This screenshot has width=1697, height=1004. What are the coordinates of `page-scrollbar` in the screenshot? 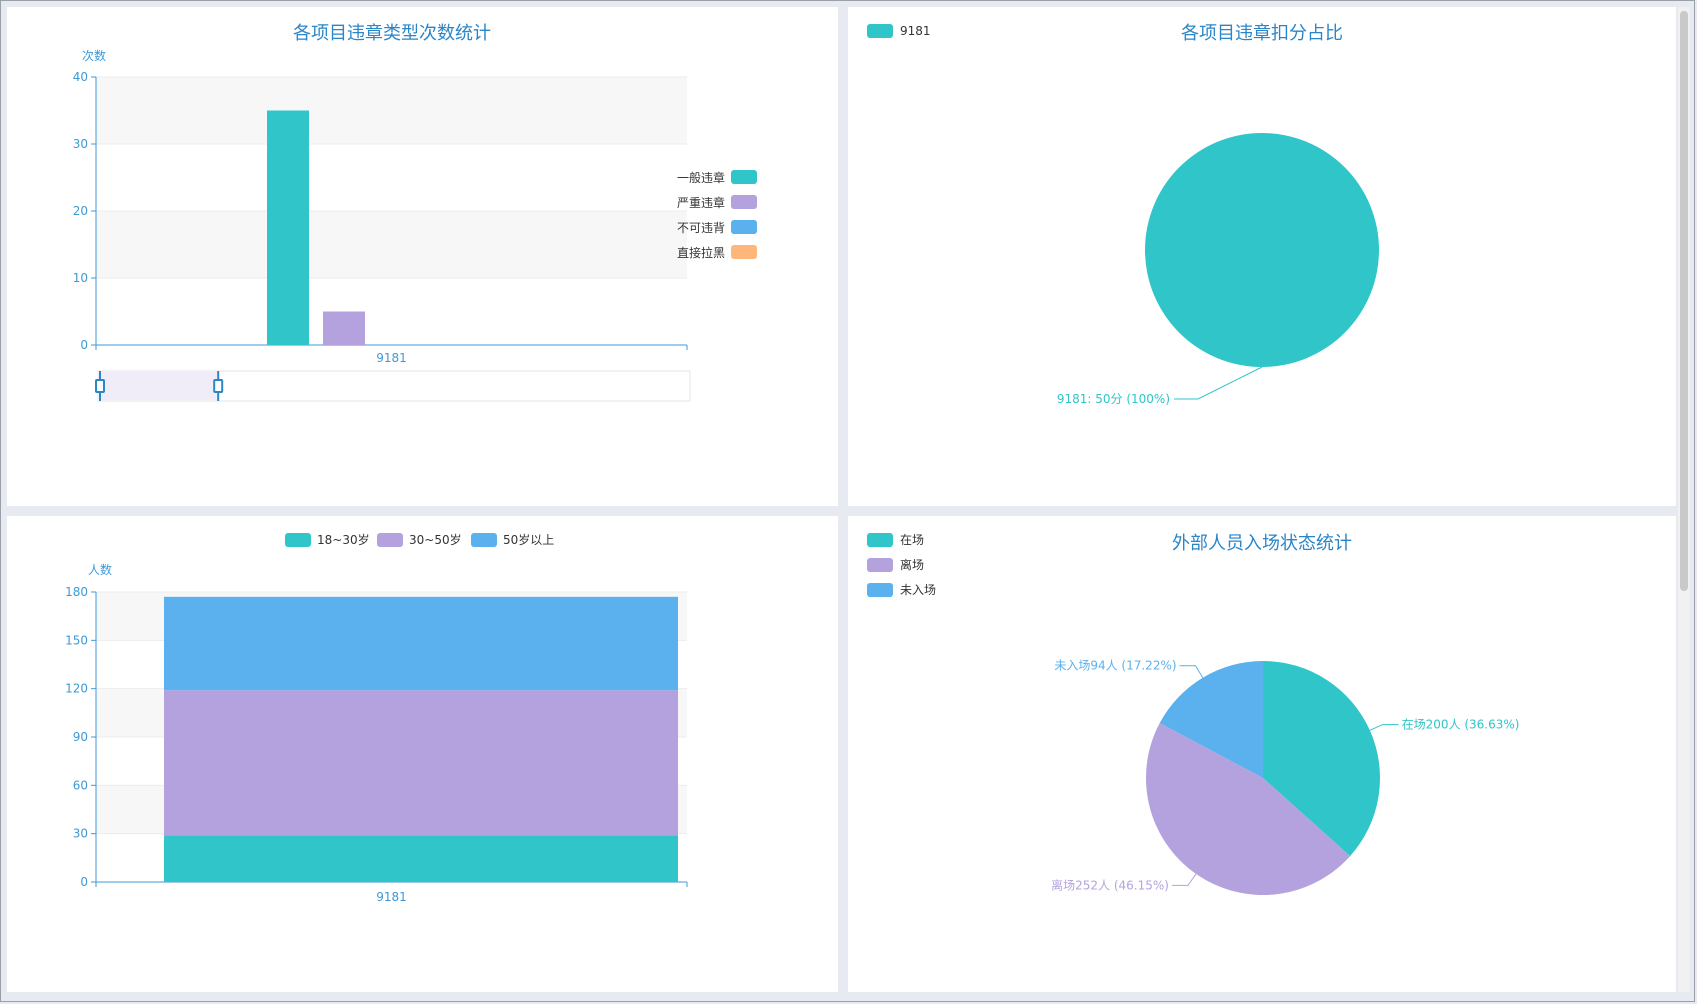 It's located at (1684, 499).